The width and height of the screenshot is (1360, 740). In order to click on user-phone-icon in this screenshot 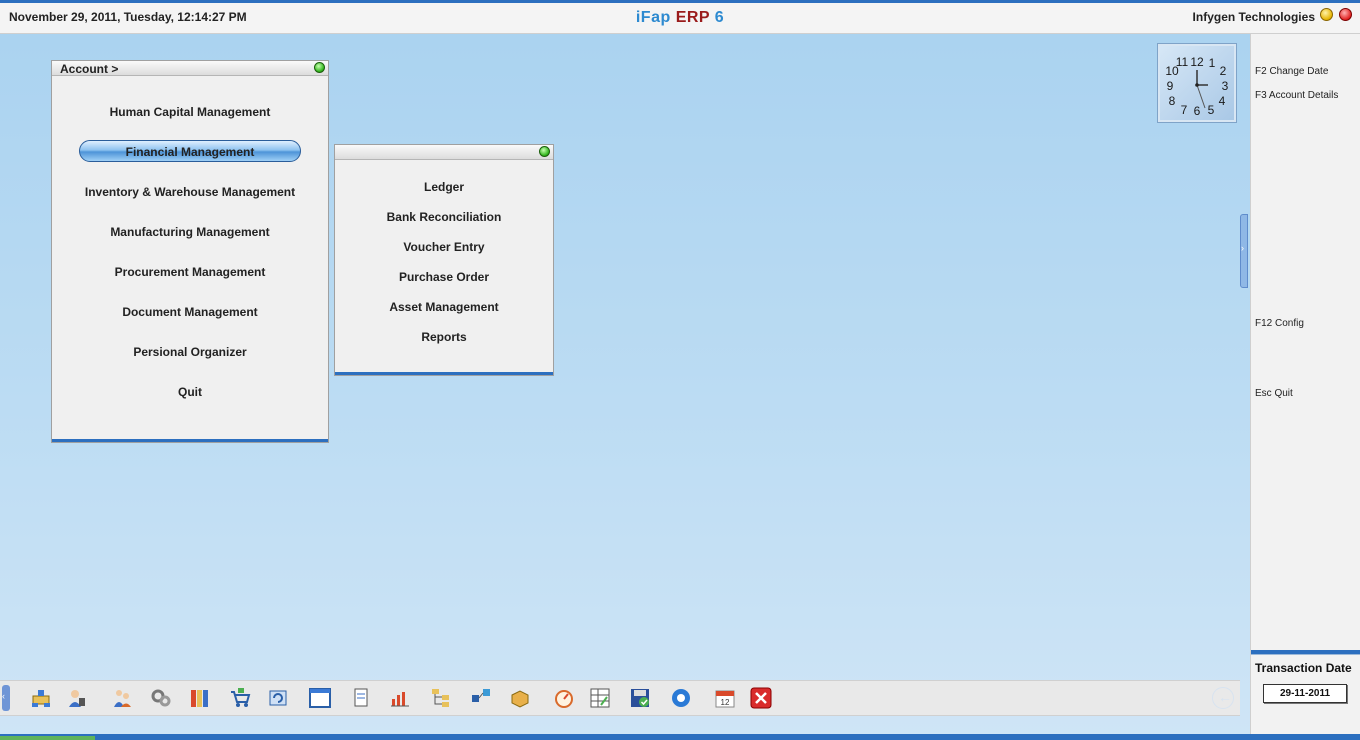, I will do `click(77, 698)`.